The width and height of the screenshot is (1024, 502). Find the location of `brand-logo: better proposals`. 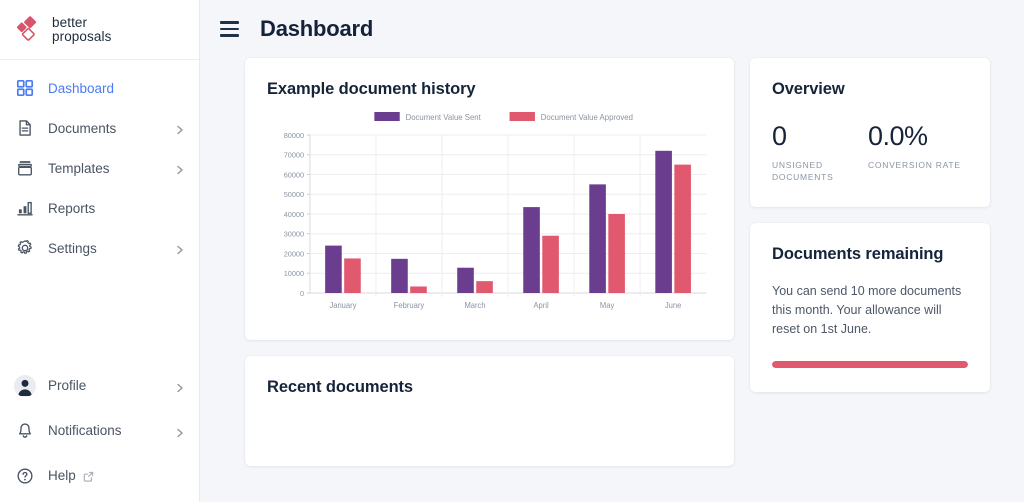

brand-logo: better proposals is located at coordinates (99, 30).